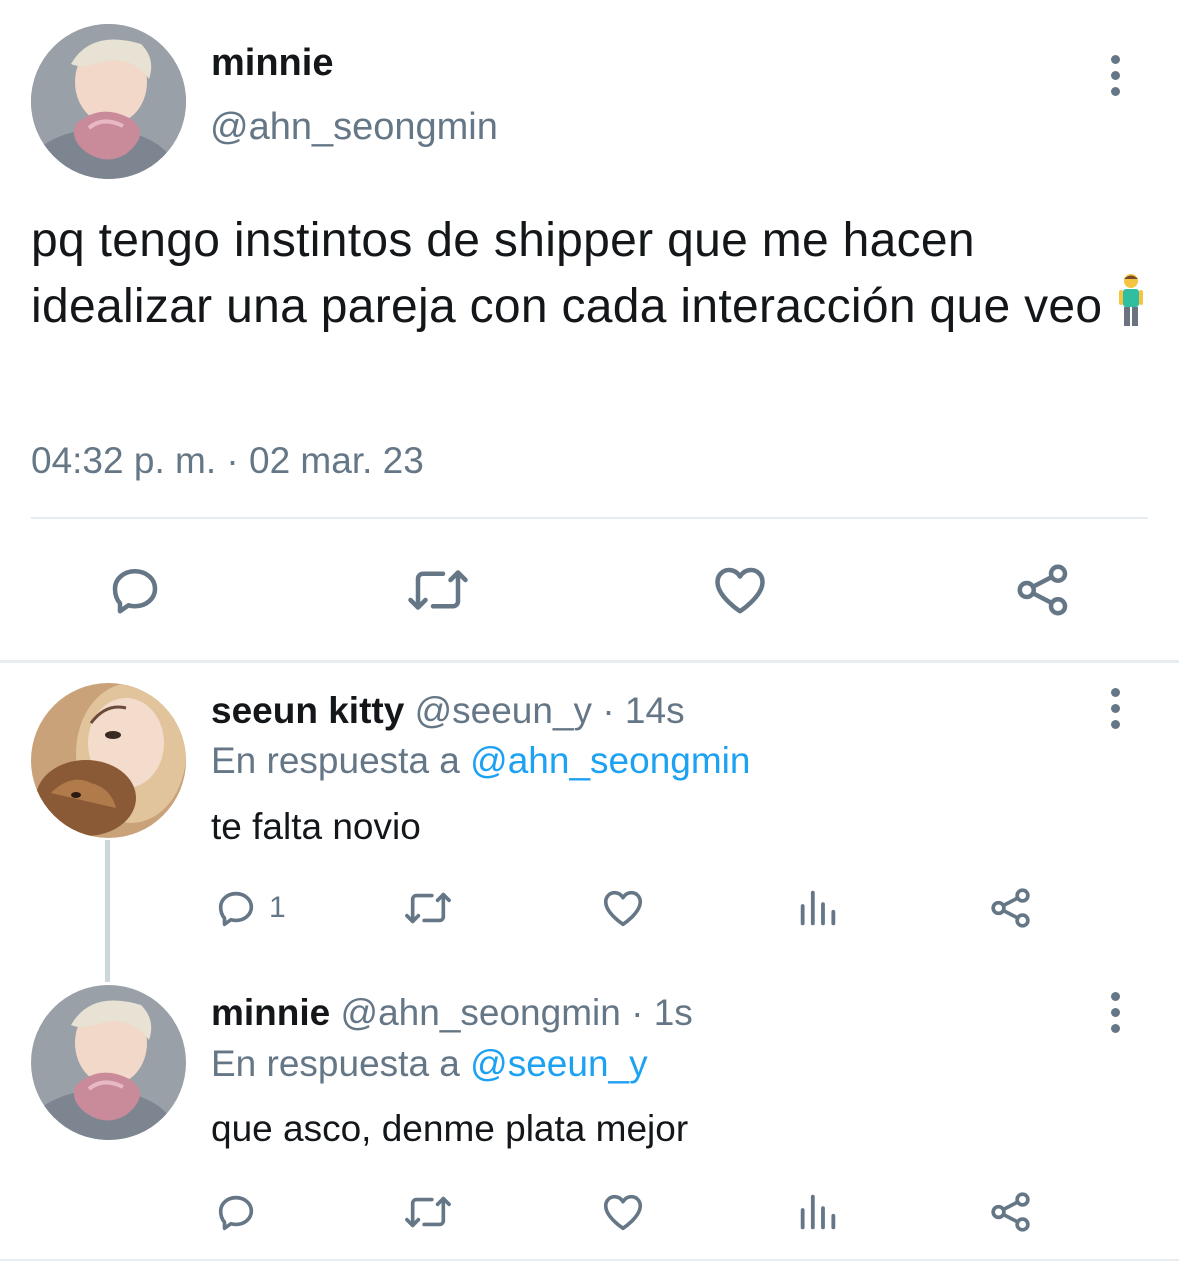  What do you see at coordinates (107, 911) in the screenshot?
I see `thread-line` at bounding box center [107, 911].